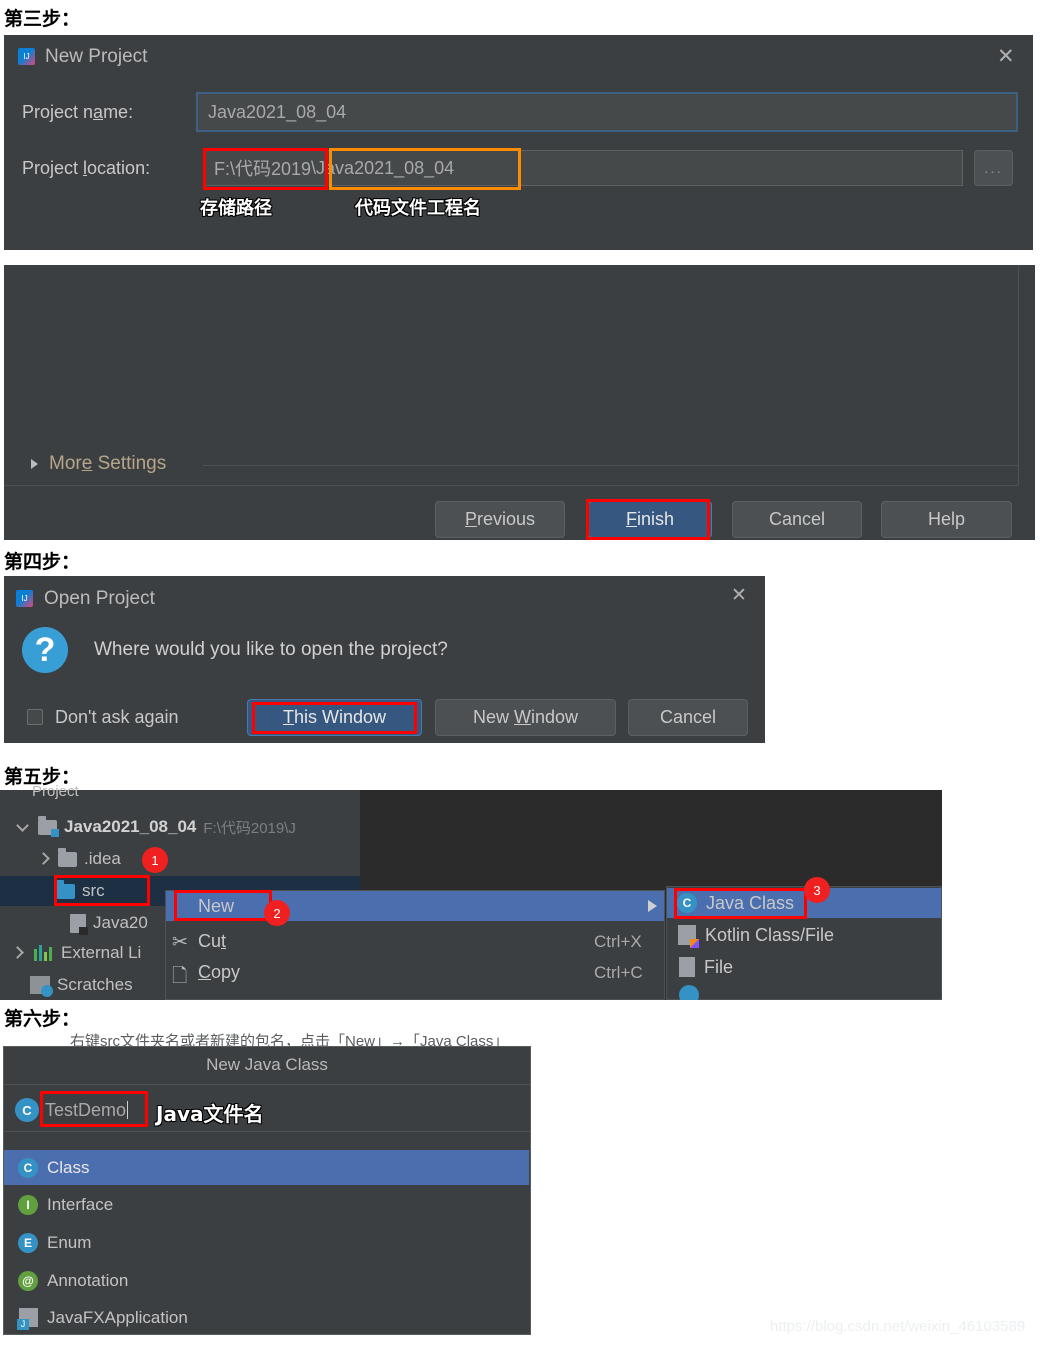 The height and width of the screenshot is (1346, 1051). I want to click on dont-ask-again-checkbox, so click(35, 717).